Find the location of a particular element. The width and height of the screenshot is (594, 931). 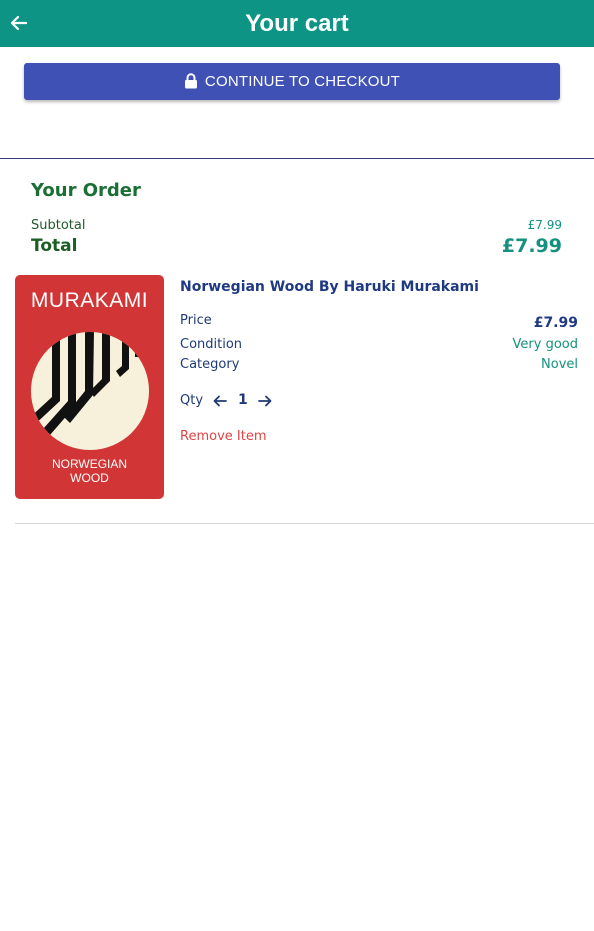

subtotal-label: Subtotal is located at coordinates (58, 225).